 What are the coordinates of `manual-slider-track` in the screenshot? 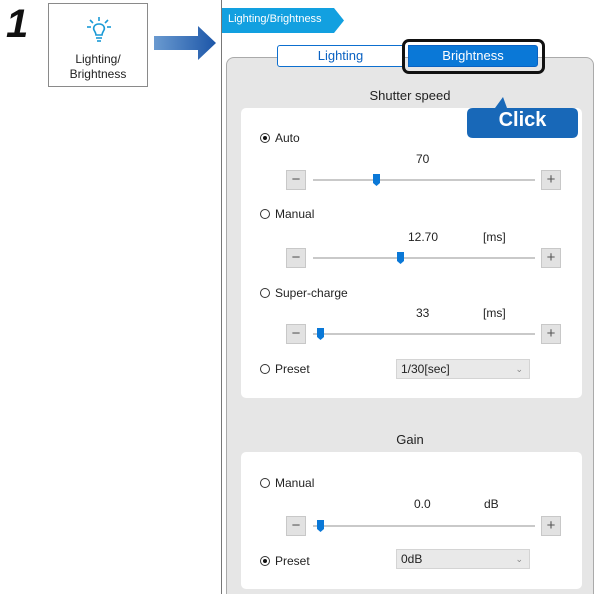 It's located at (424, 258).